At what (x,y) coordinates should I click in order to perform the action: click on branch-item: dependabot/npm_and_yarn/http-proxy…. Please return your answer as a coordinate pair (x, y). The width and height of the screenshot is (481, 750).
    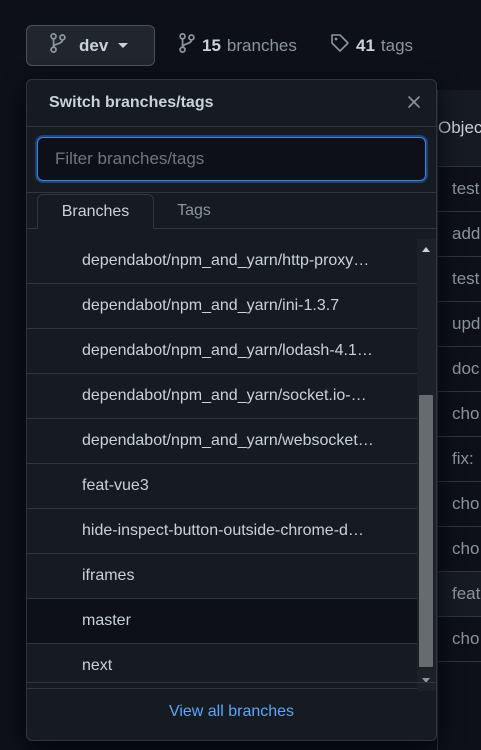
    Looking at the image, I should click on (222, 261).